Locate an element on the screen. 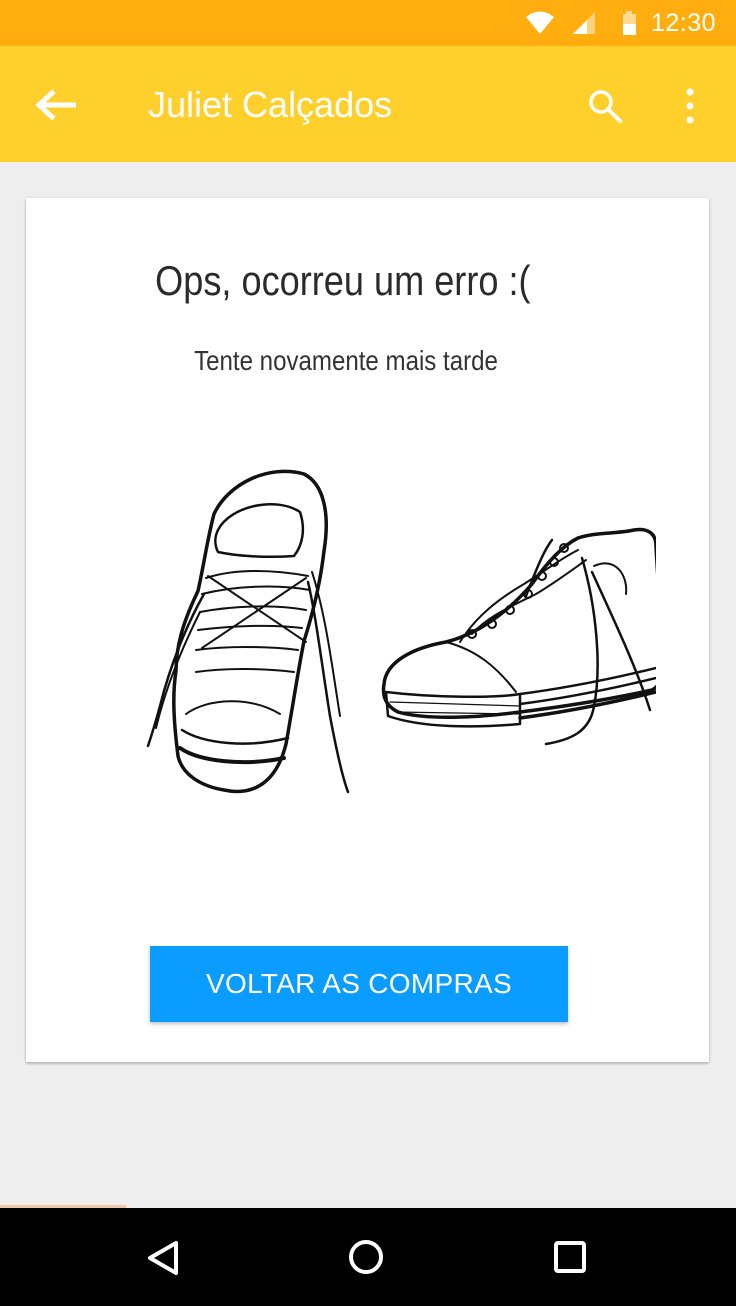 This screenshot has height=1306, width=736. wifi-icon is located at coordinates (540, 22).